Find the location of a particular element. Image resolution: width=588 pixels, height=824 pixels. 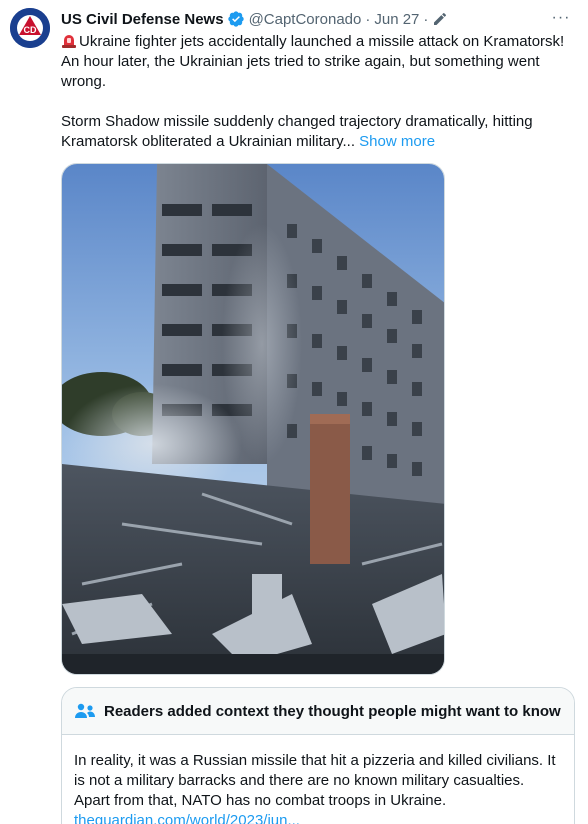

show-more-link: Show more is located at coordinates (397, 141).